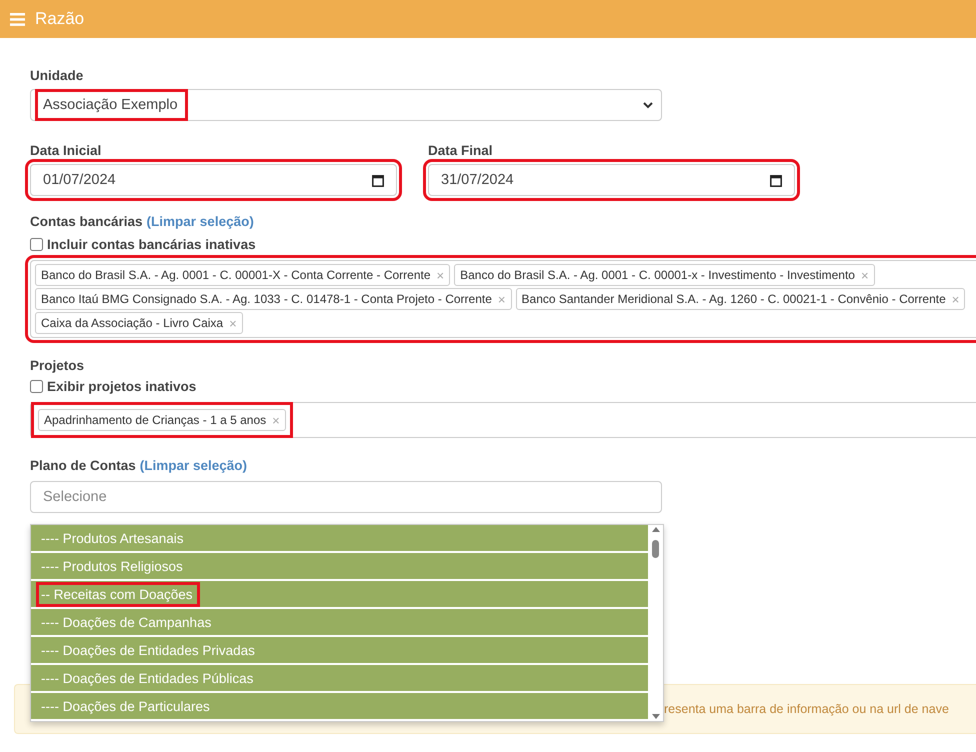 The width and height of the screenshot is (976, 752). What do you see at coordinates (664, 275) in the screenshot?
I see `selected-tag: Banco do Brasil S.A. - Ag. 0001 - C. 00001-x - Investimento - Investimento ×` at bounding box center [664, 275].